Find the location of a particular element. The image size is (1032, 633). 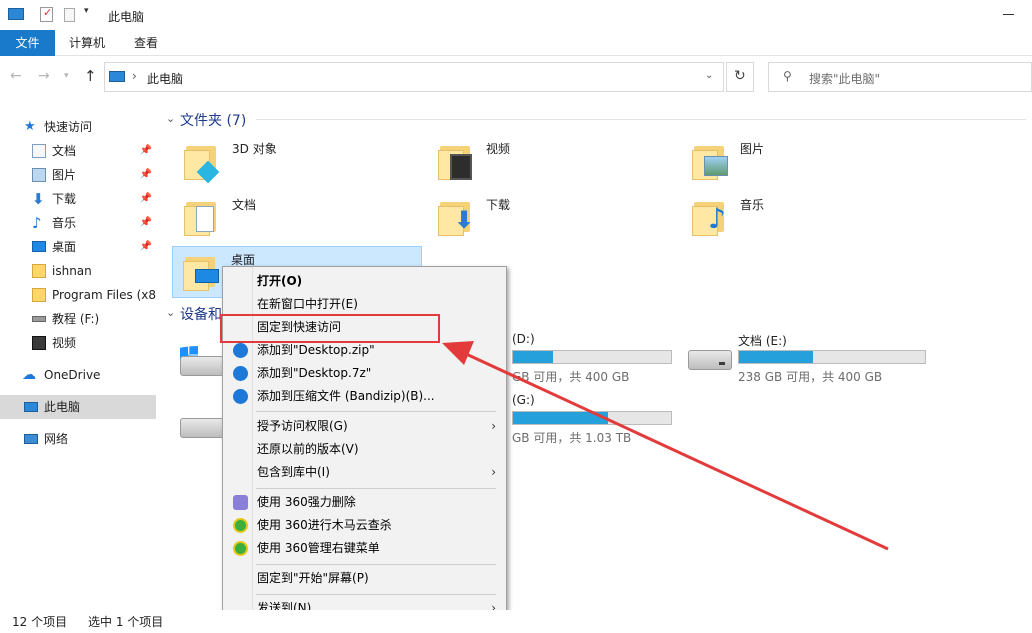

sidebar-item-label: 音乐 is located at coordinates (64, 223).